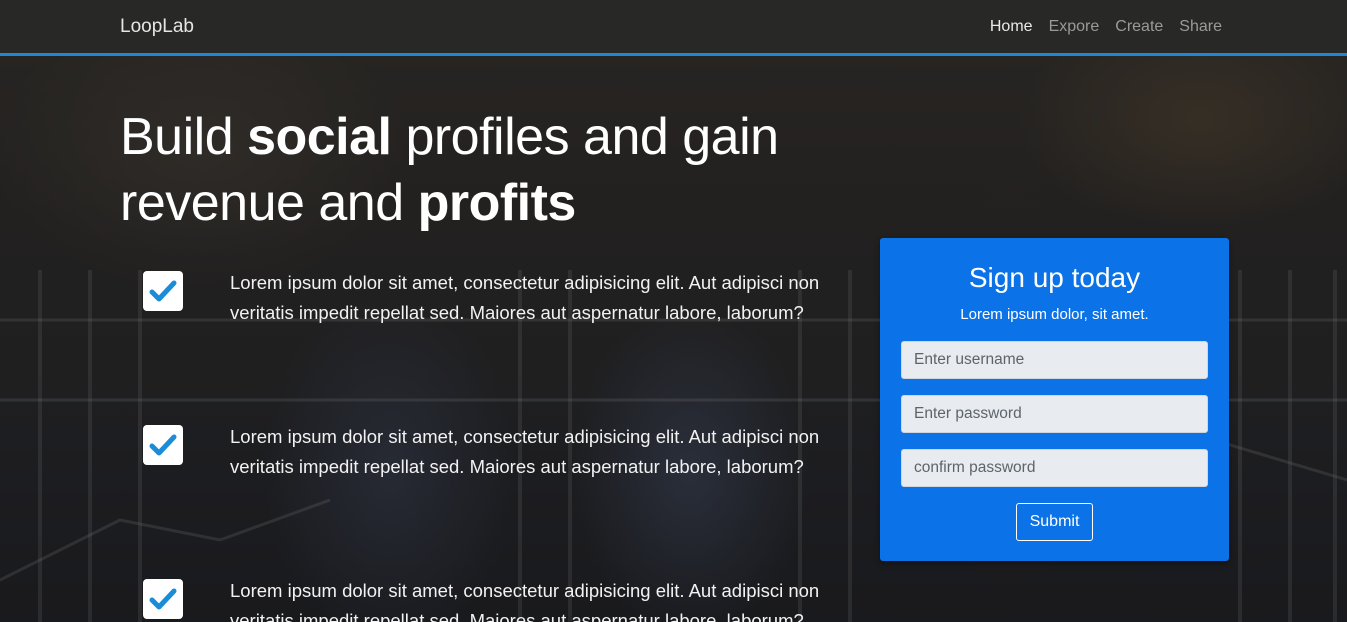 This screenshot has height=622, width=1347. I want to click on nav-link-share: Share, so click(1200, 27).